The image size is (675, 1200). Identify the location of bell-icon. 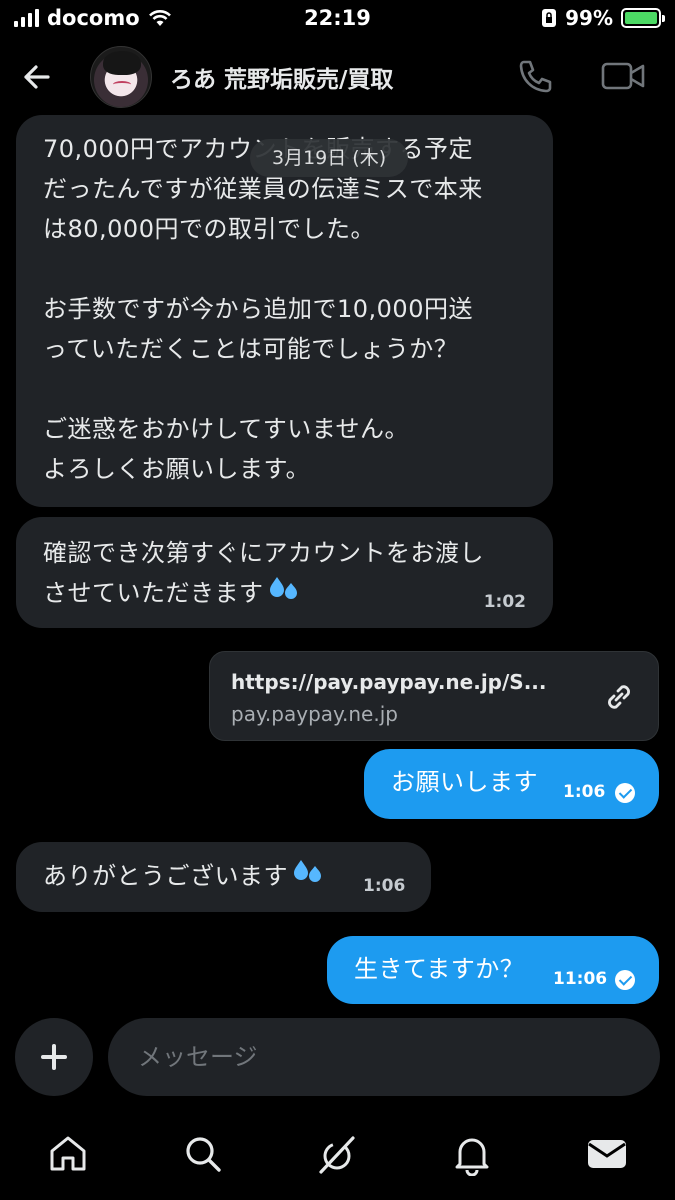
(472, 1154).